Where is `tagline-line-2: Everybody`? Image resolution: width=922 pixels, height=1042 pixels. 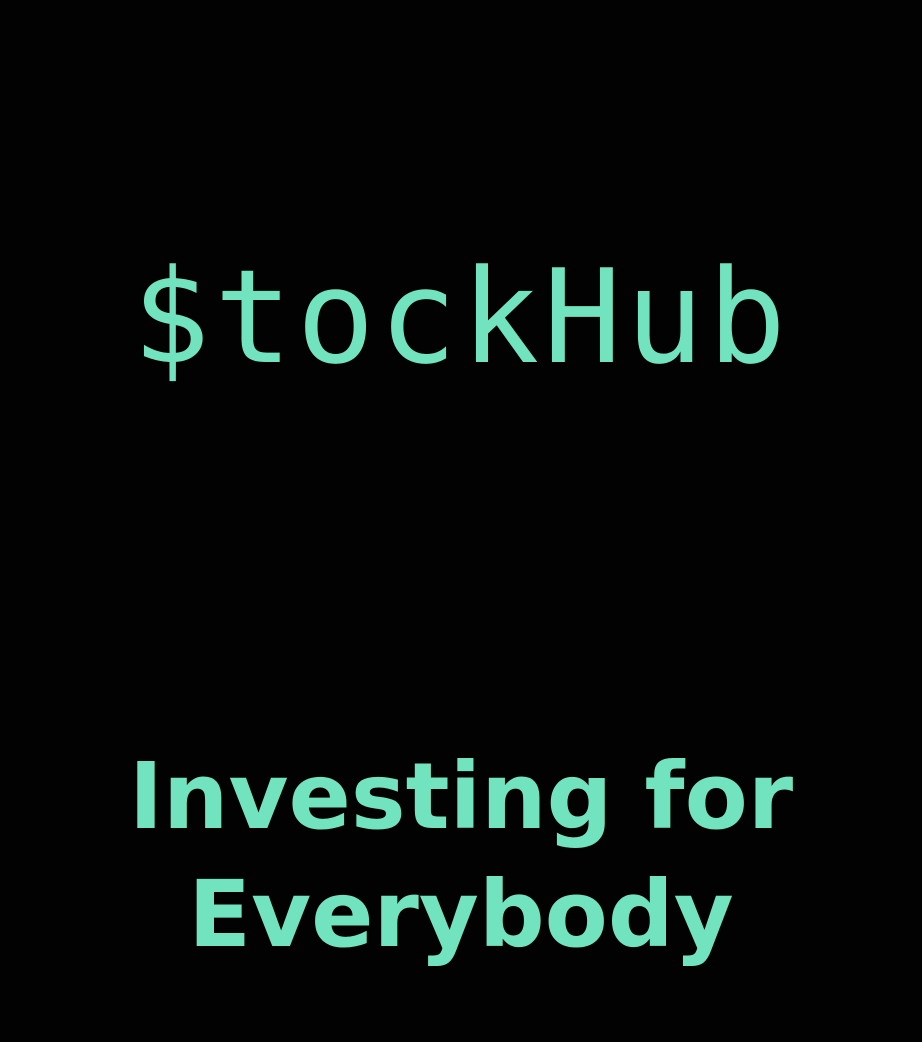 tagline-line-2: Everybody is located at coordinates (461, 914).